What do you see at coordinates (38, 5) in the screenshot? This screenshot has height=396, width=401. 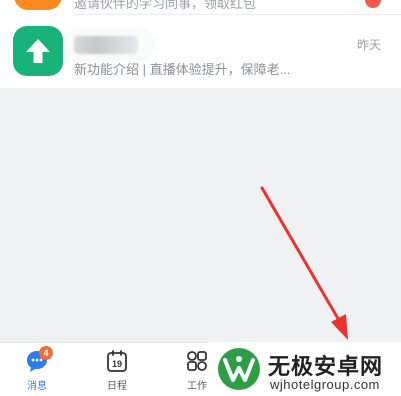 I see `avatar` at bounding box center [38, 5].